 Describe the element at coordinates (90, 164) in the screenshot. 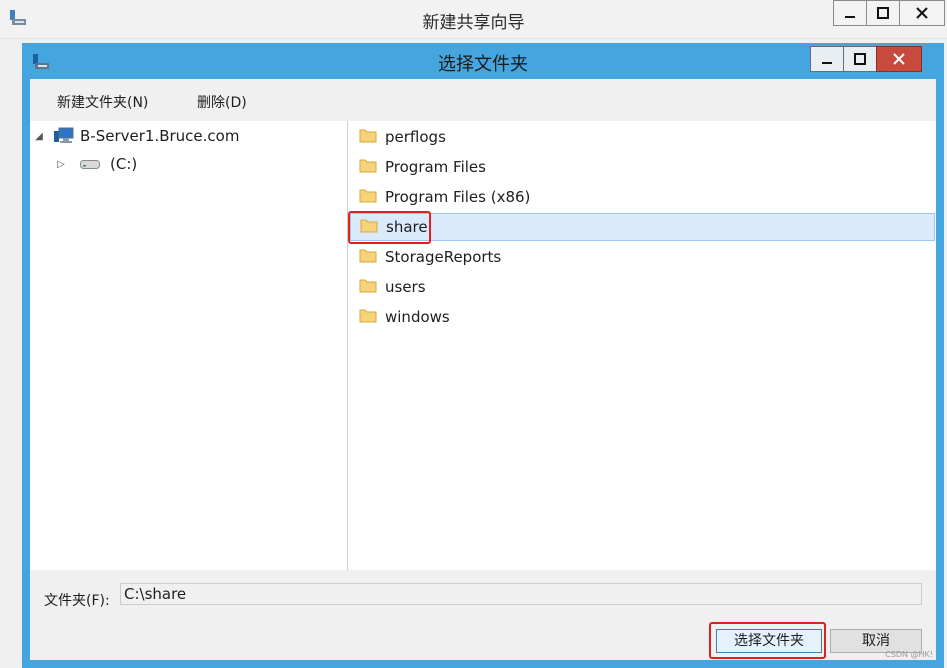

I see `drive-icon` at that location.